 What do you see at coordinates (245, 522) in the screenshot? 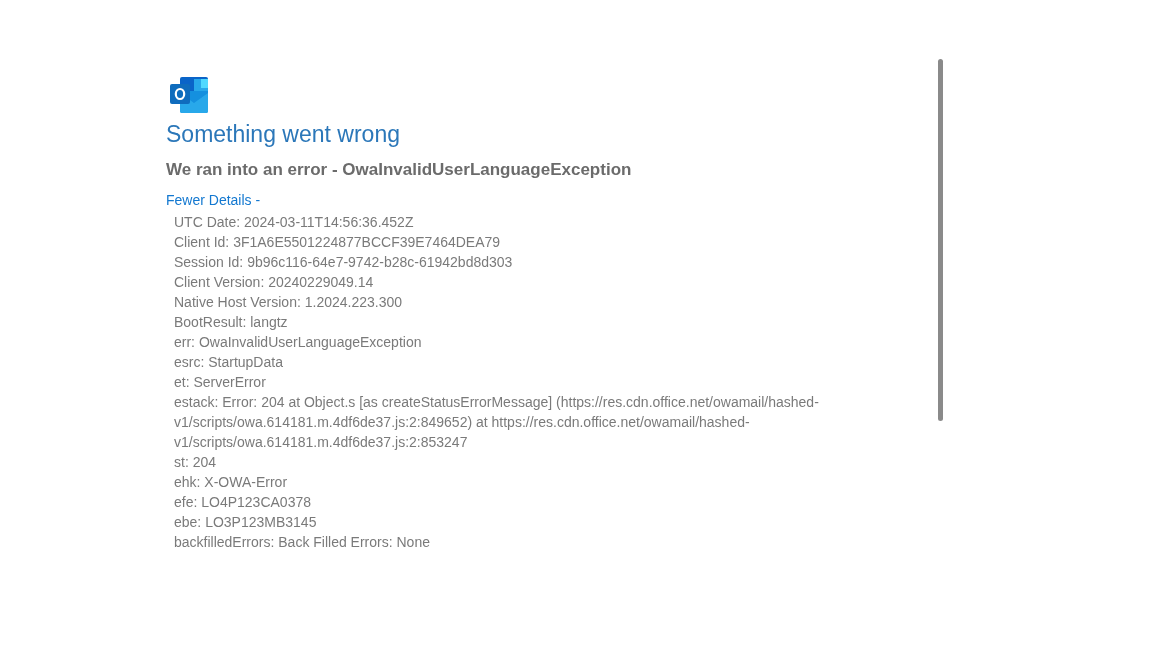
I see `detail-line: ebe: LO3P123MB3145` at bounding box center [245, 522].